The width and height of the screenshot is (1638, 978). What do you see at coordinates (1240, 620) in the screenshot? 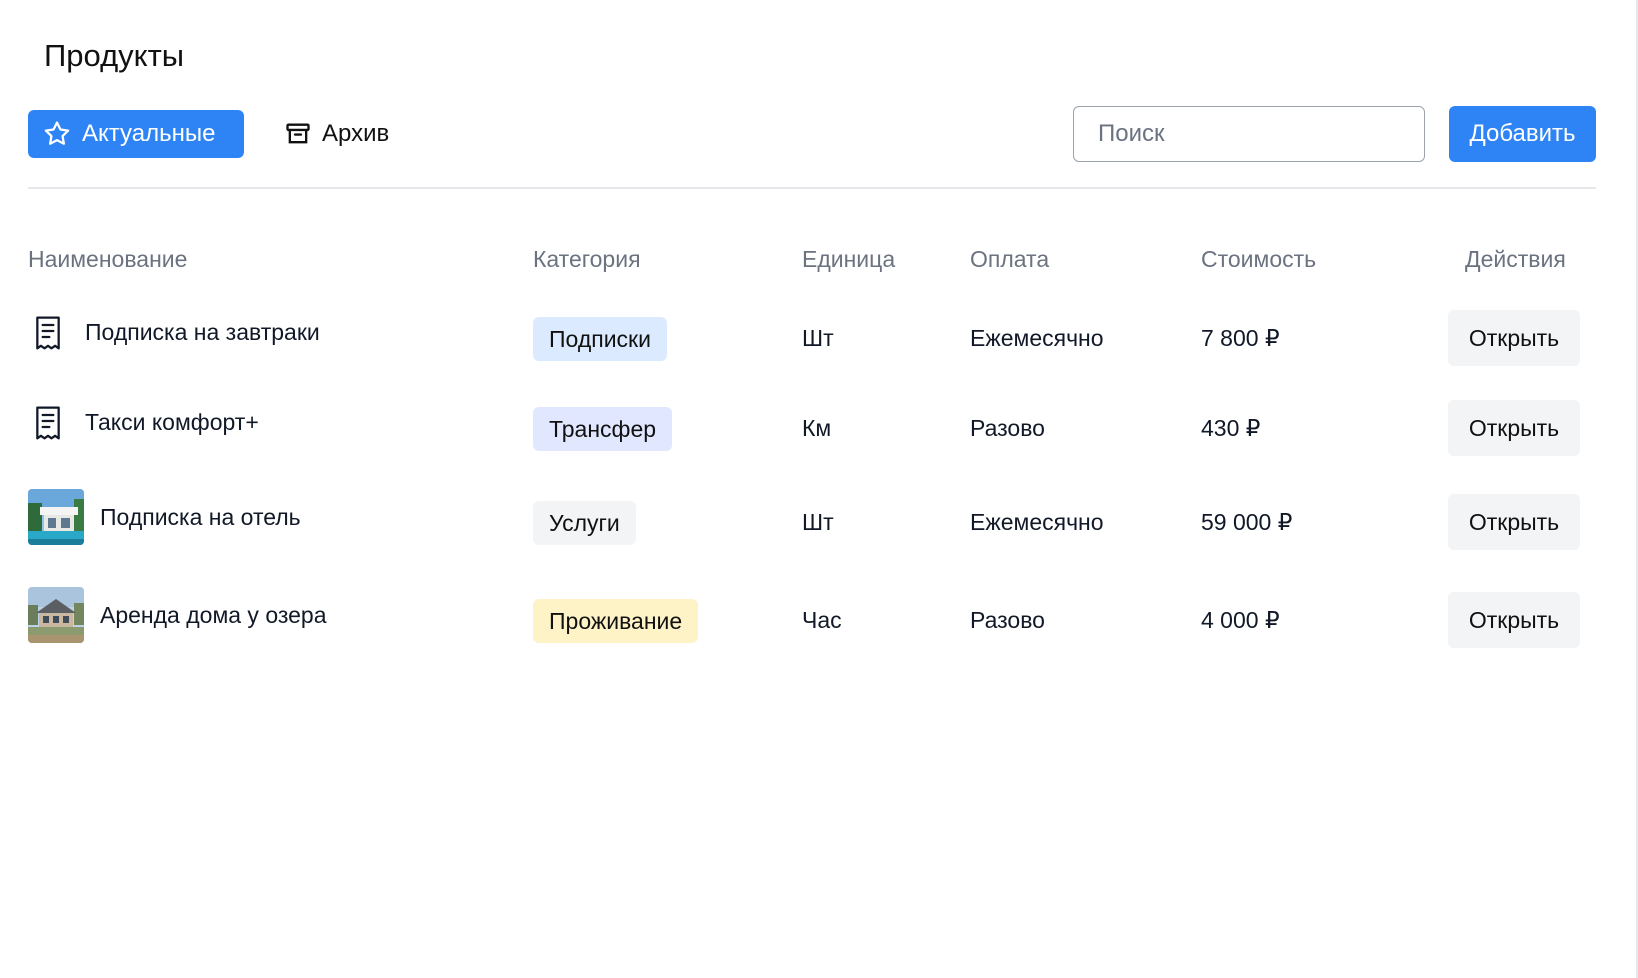
I see `price-cell: 4 000 ₽` at bounding box center [1240, 620].